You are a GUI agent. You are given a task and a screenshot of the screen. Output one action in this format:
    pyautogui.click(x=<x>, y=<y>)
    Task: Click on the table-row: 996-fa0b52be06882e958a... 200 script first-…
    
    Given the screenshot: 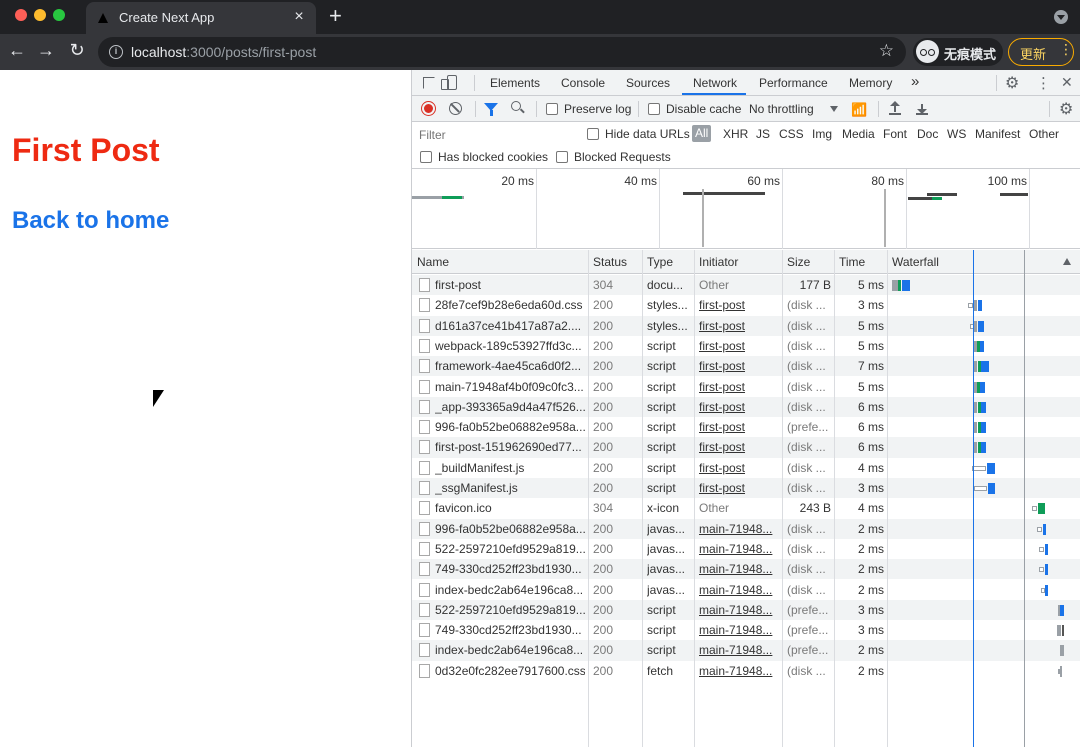 What is the action you would take?
    pyautogui.click(x=746, y=427)
    